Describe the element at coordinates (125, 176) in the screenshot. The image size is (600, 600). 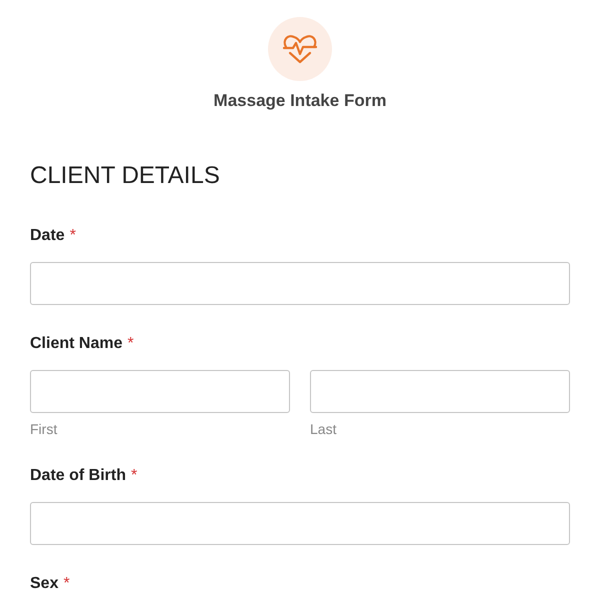
I see `section-heading: CLIENT DETAILS` at that location.